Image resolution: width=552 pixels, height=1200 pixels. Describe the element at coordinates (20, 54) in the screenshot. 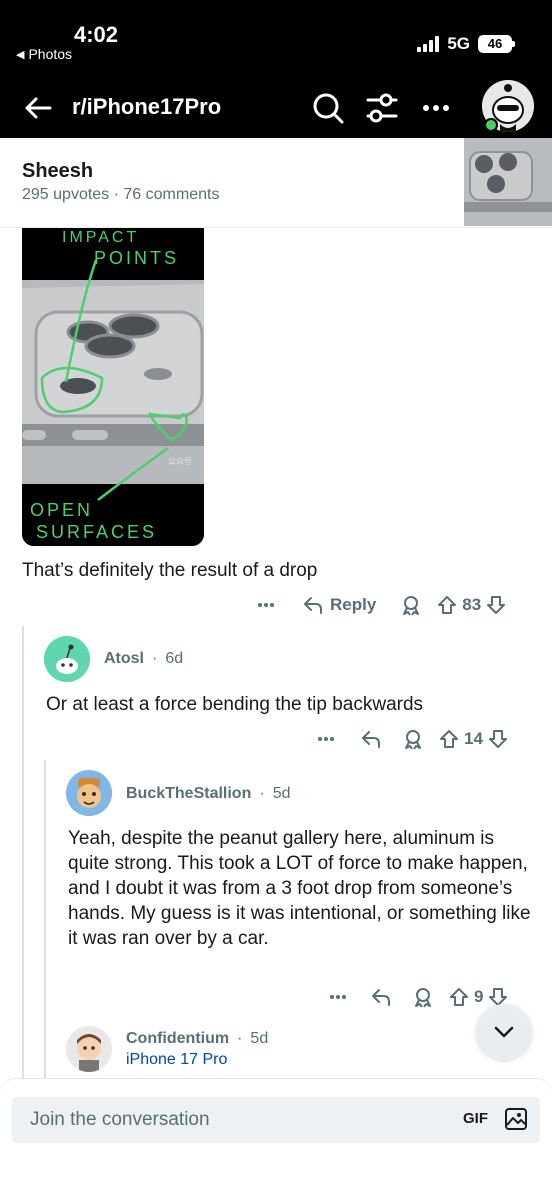

I see `back-triangle-icon: ◀` at that location.